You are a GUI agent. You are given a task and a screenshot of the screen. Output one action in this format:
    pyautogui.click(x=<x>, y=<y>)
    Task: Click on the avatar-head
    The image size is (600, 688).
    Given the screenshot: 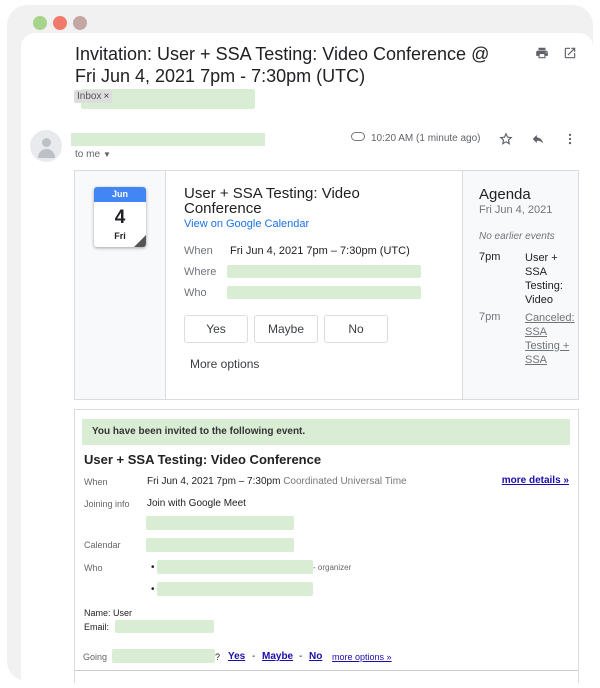 What is the action you would take?
    pyautogui.click(x=46, y=142)
    